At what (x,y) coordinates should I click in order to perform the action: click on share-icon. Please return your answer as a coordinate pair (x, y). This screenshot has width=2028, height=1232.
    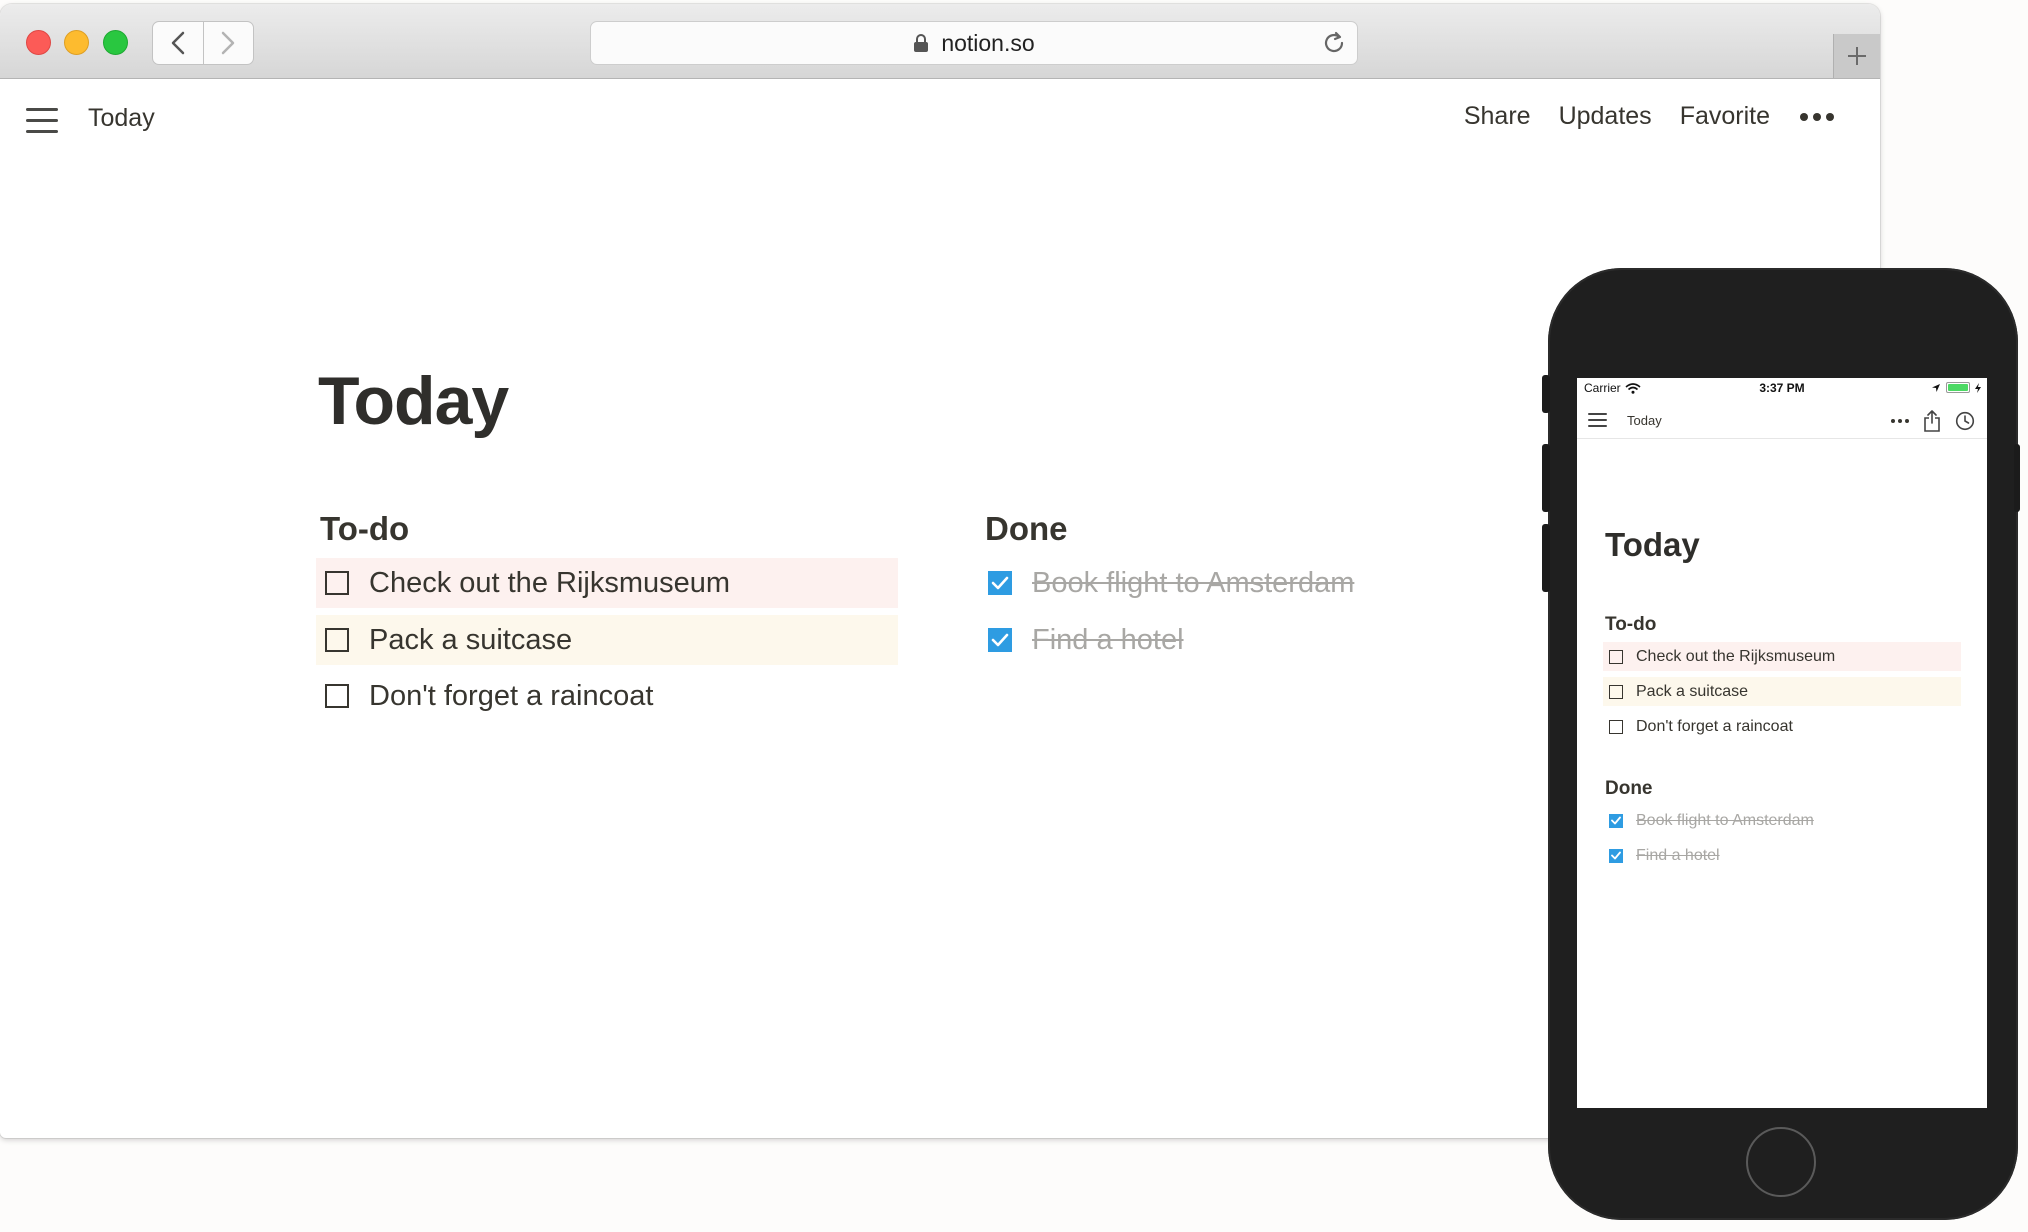
    Looking at the image, I should click on (1932, 421).